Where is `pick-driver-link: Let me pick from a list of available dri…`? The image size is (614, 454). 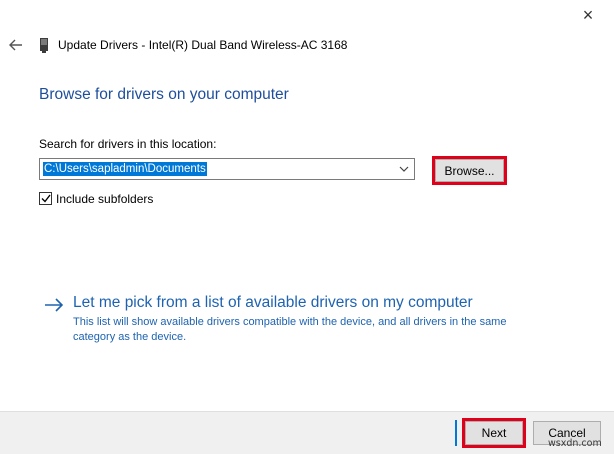
pick-driver-link: Let me pick from a list of available dri… is located at coordinates (273, 303).